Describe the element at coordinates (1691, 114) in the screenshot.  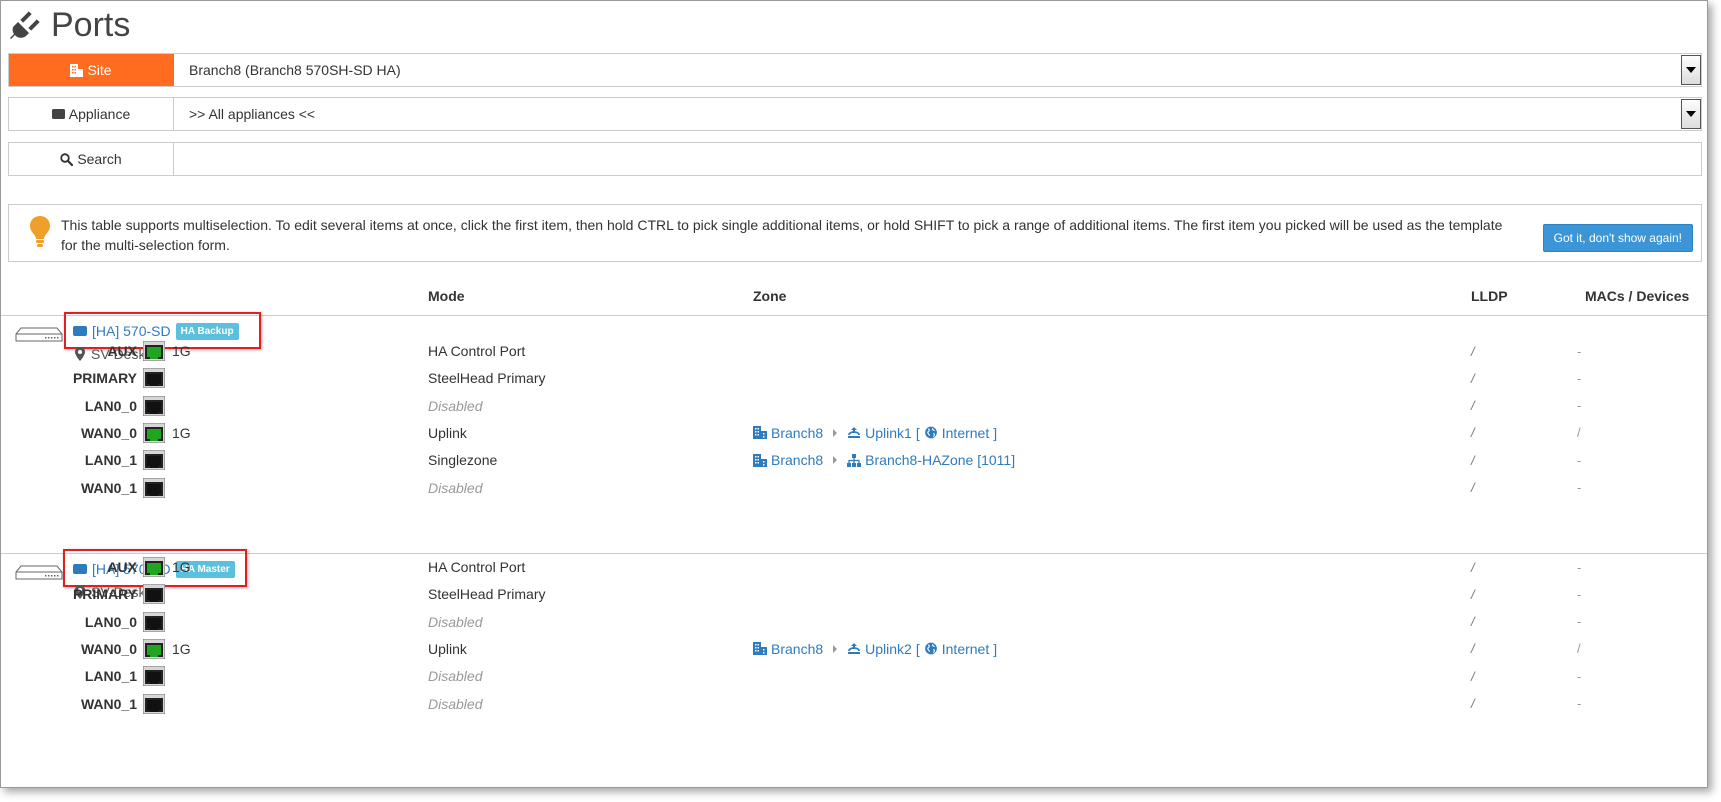
I see `appliance-dropdown-button` at that location.